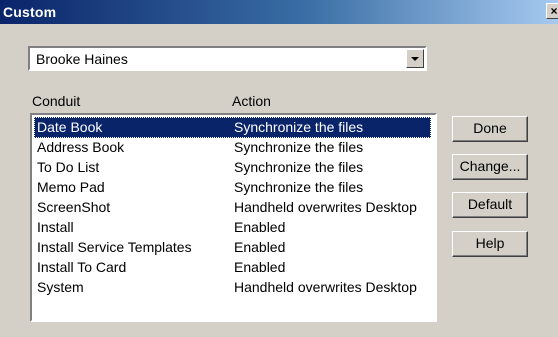 The width and height of the screenshot is (558, 337). What do you see at coordinates (60, 287) in the screenshot?
I see `conduit-name: System` at bounding box center [60, 287].